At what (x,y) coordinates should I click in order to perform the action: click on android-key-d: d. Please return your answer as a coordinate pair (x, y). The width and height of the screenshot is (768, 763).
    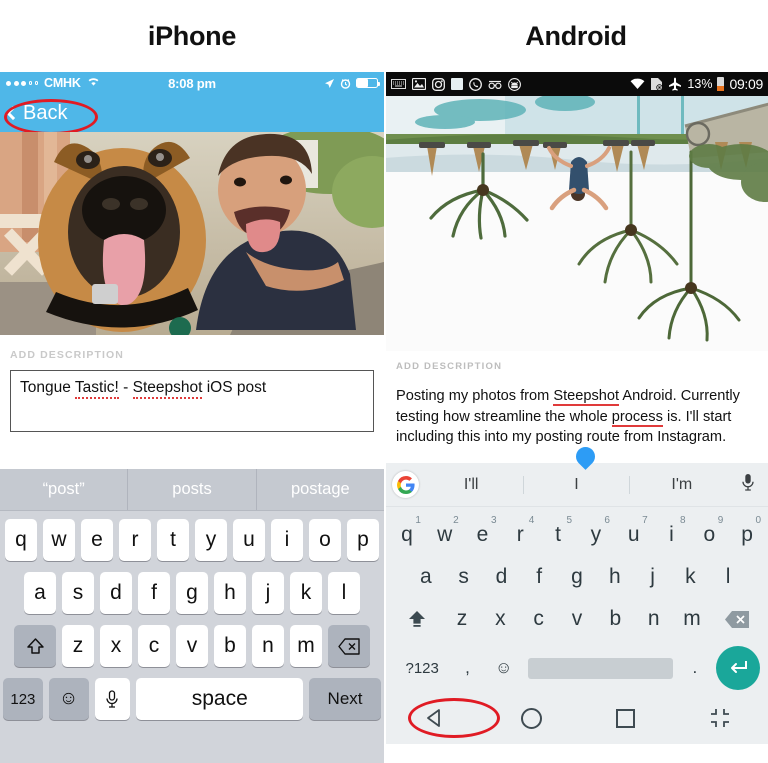
    Looking at the image, I should click on (502, 577).